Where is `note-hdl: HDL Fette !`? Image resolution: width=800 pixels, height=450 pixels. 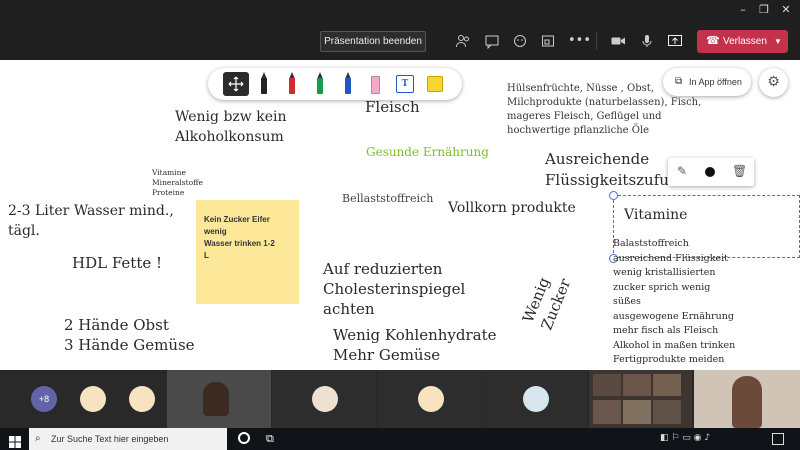 note-hdl: HDL Fette ! is located at coordinates (117, 263).